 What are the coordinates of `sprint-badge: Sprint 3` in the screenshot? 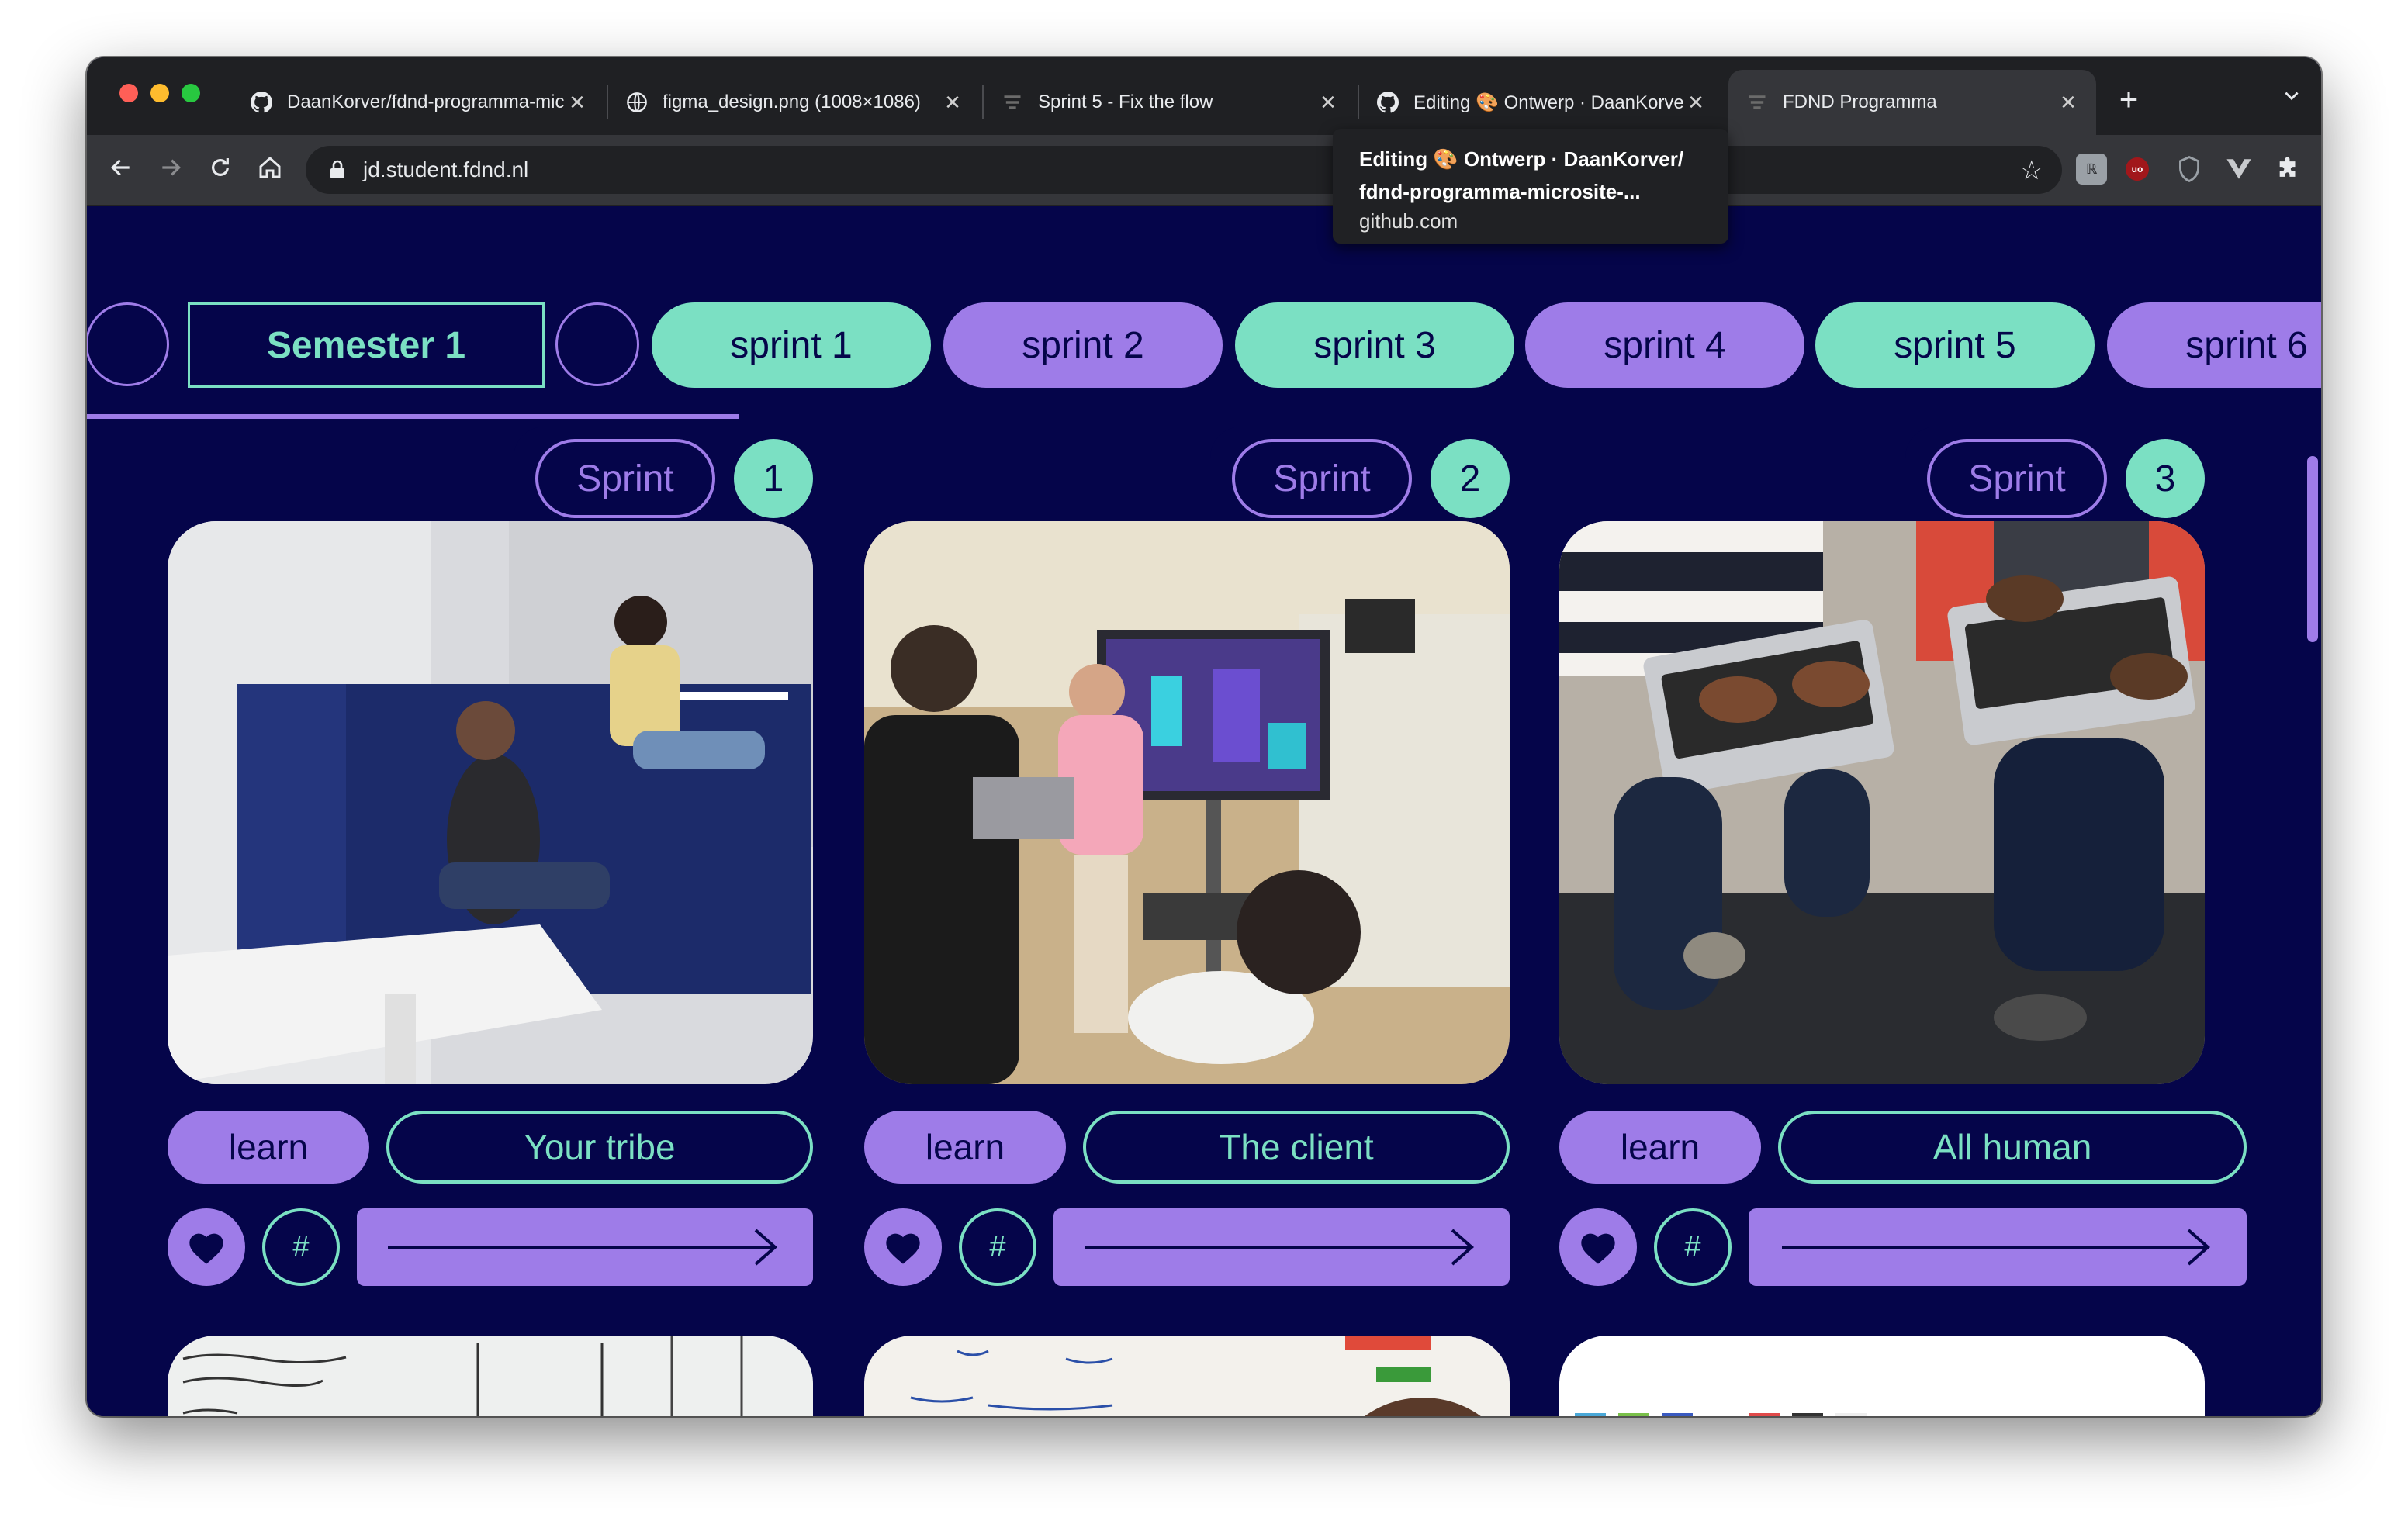 It's located at (2055, 474).